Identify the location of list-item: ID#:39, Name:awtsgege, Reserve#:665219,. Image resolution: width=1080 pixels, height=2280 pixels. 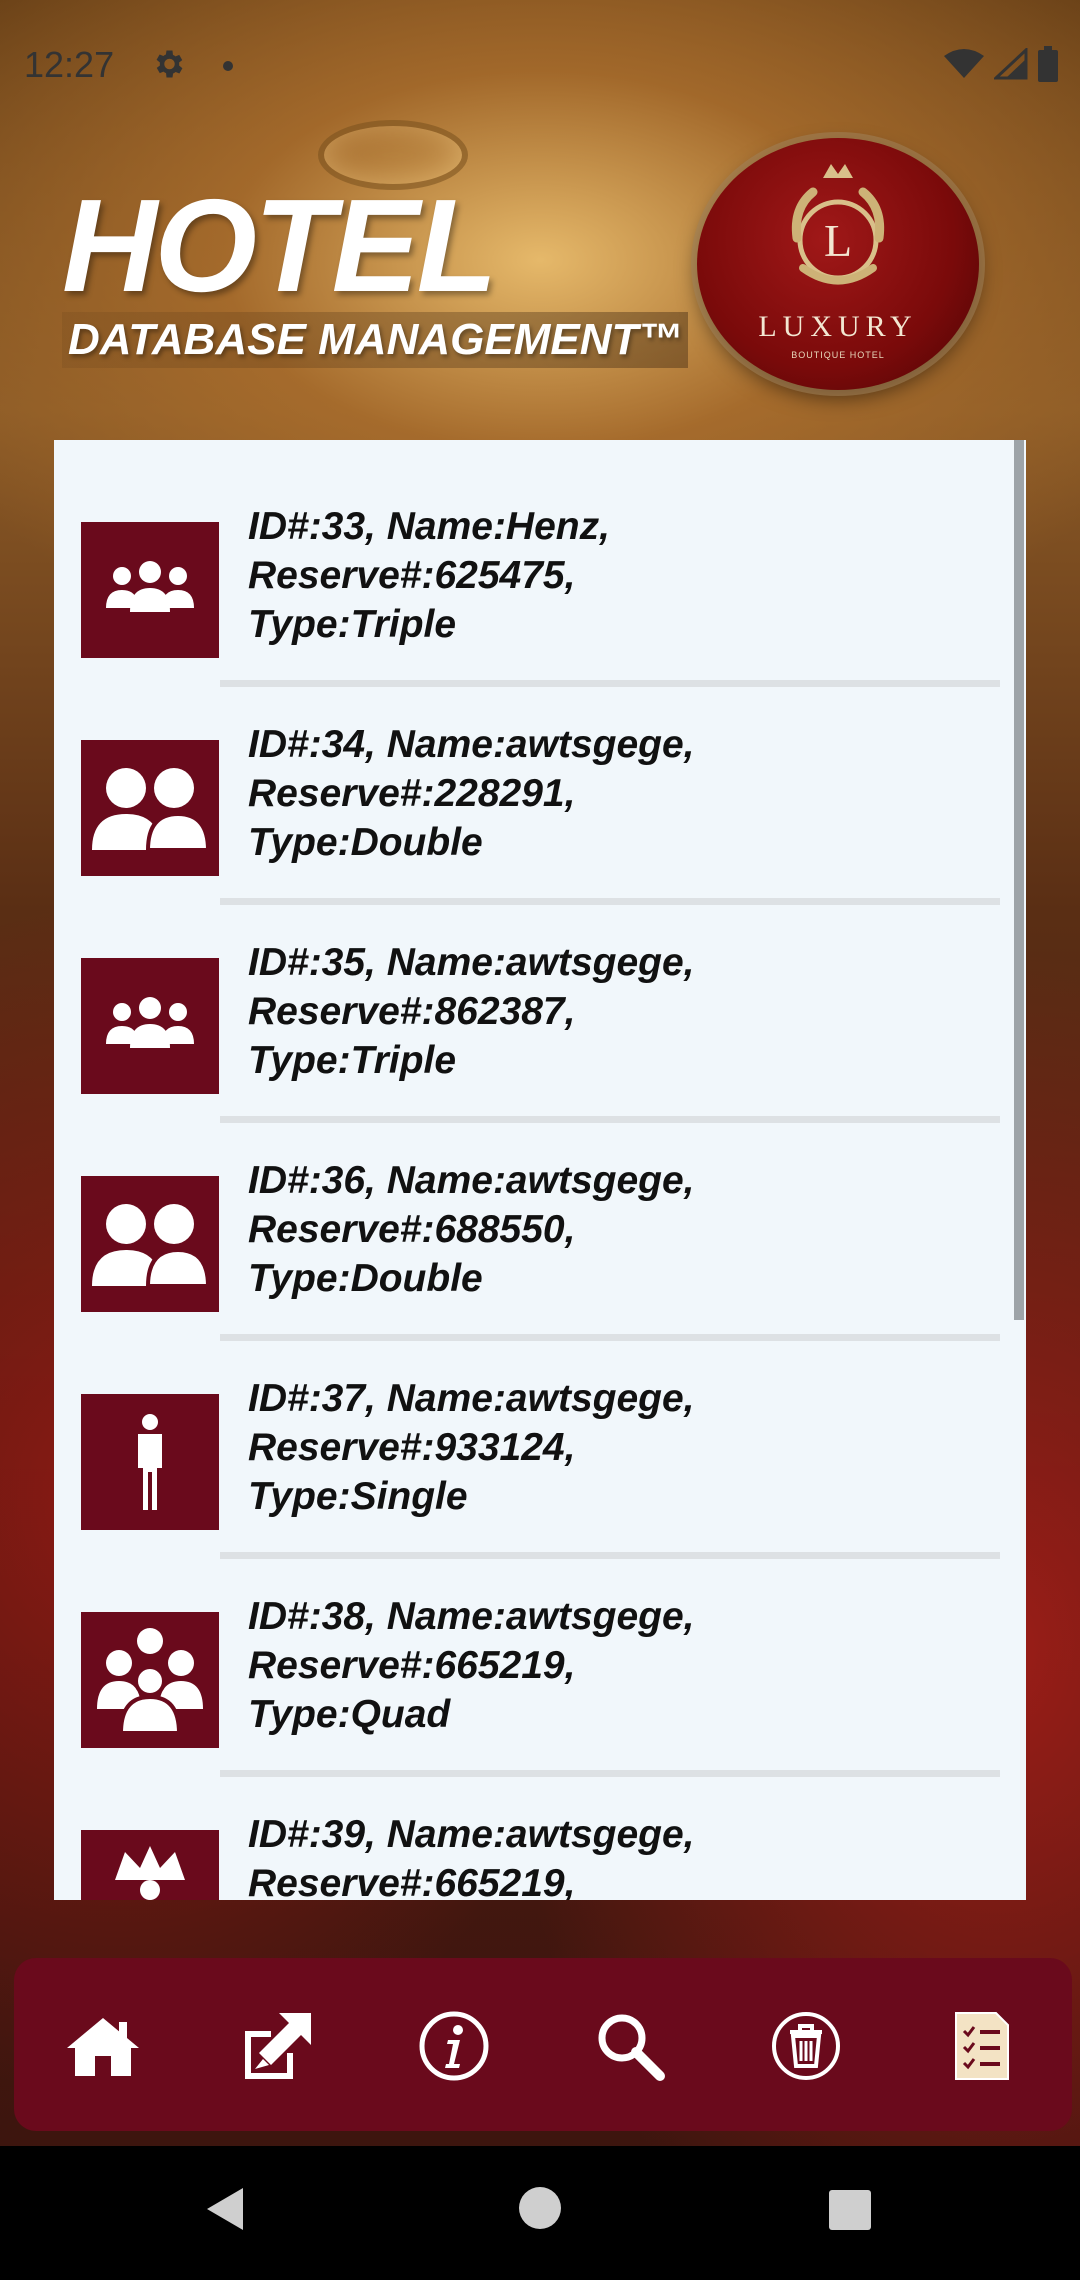
(540, 1824).